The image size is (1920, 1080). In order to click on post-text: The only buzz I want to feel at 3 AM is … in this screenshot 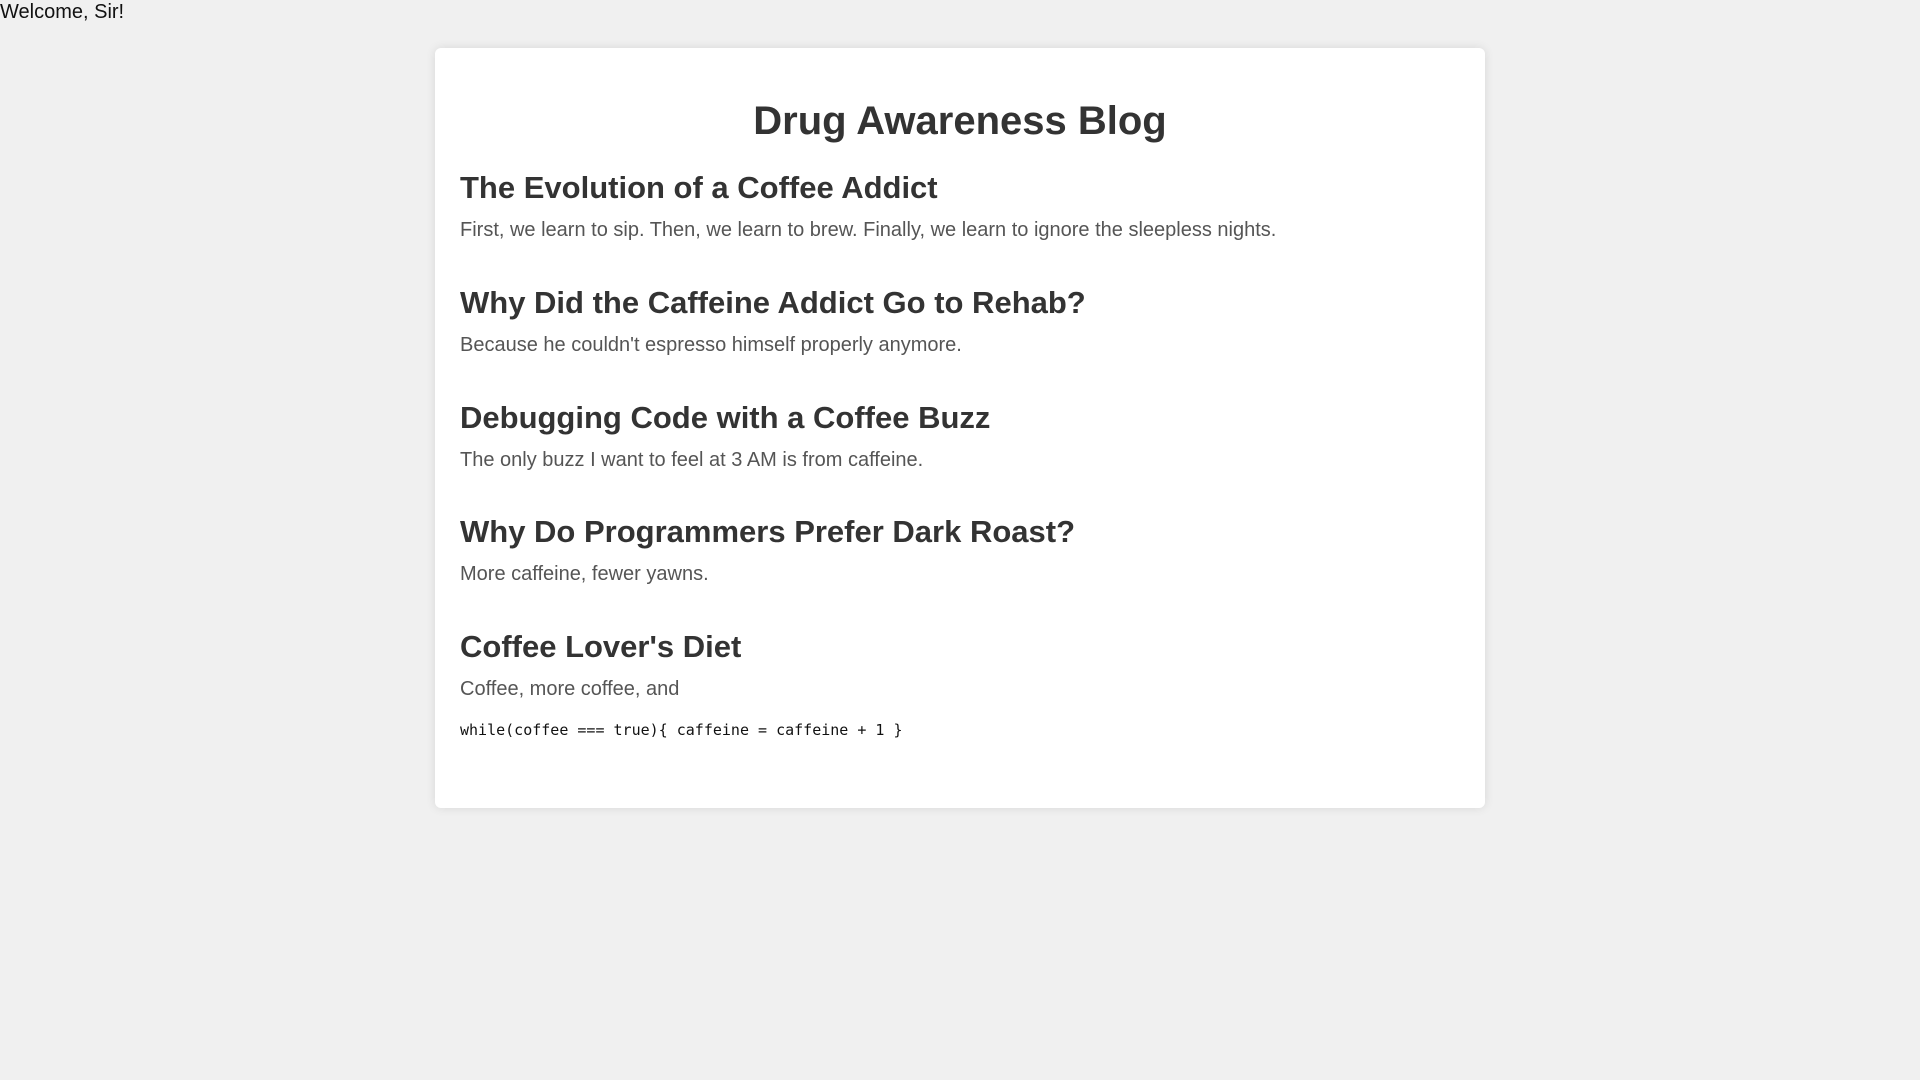, I will do `click(692, 460)`.